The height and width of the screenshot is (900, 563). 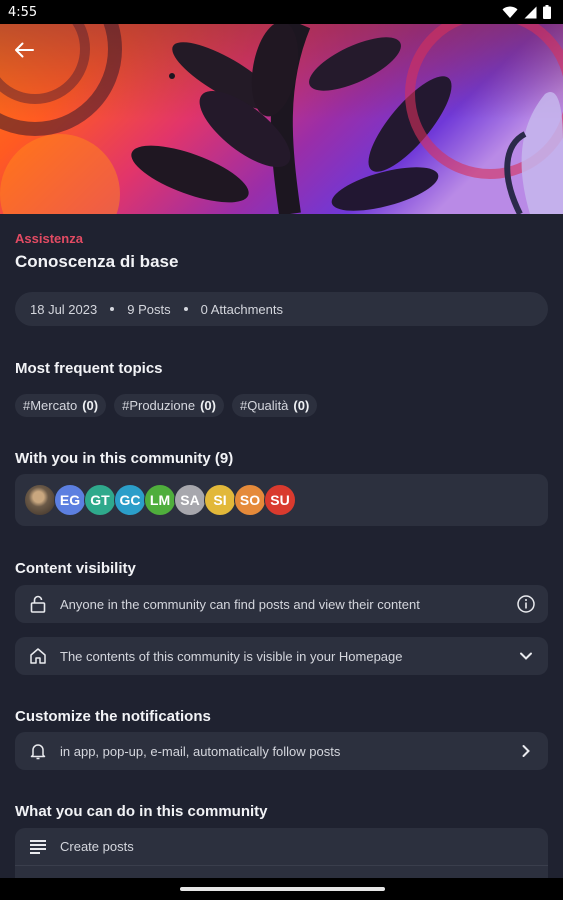 I want to click on topic-tag: #Produzione (0), so click(x=169, y=405).